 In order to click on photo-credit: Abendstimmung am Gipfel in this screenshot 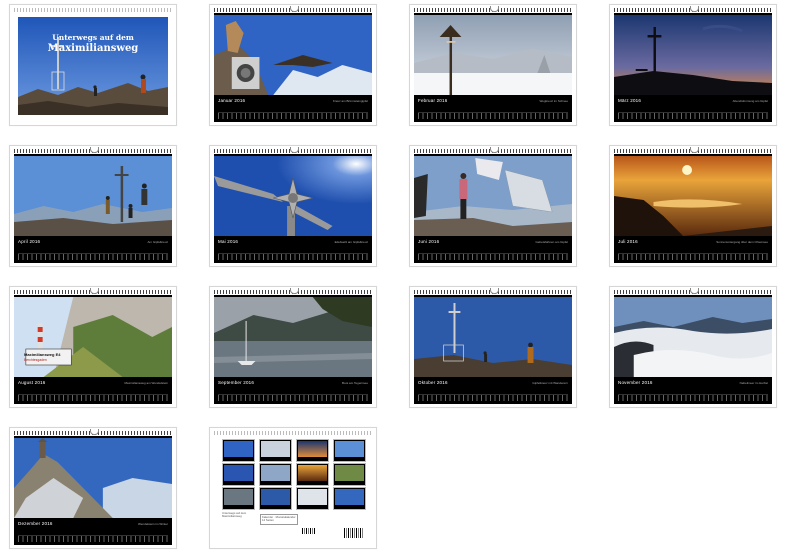, I will do `click(750, 101)`.